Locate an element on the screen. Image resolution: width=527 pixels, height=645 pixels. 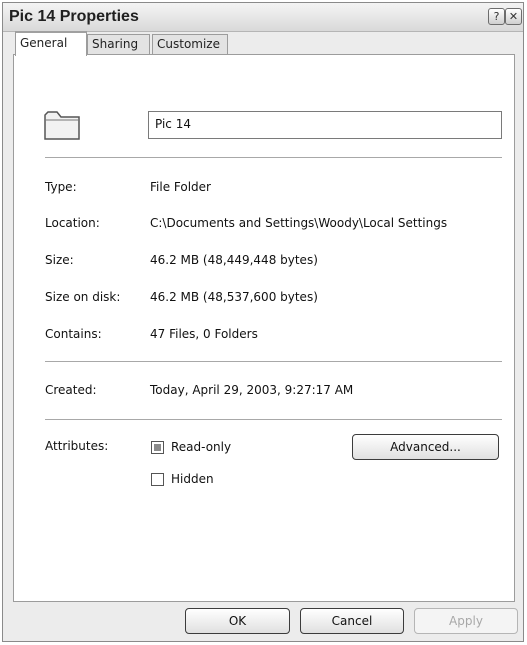
apply-button: Apply is located at coordinates (466, 621).